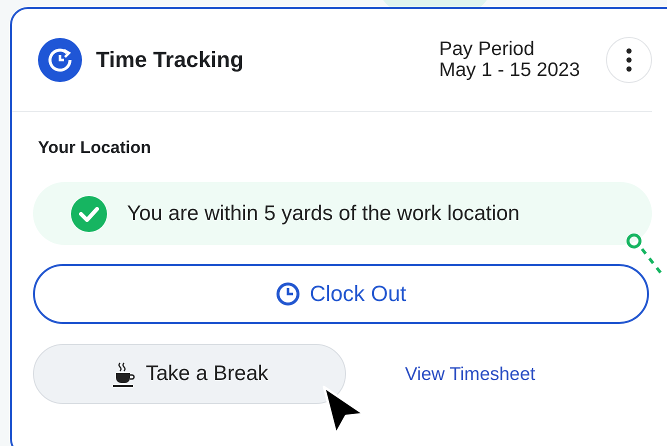  I want to click on clock-refresh-icon, so click(60, 60).